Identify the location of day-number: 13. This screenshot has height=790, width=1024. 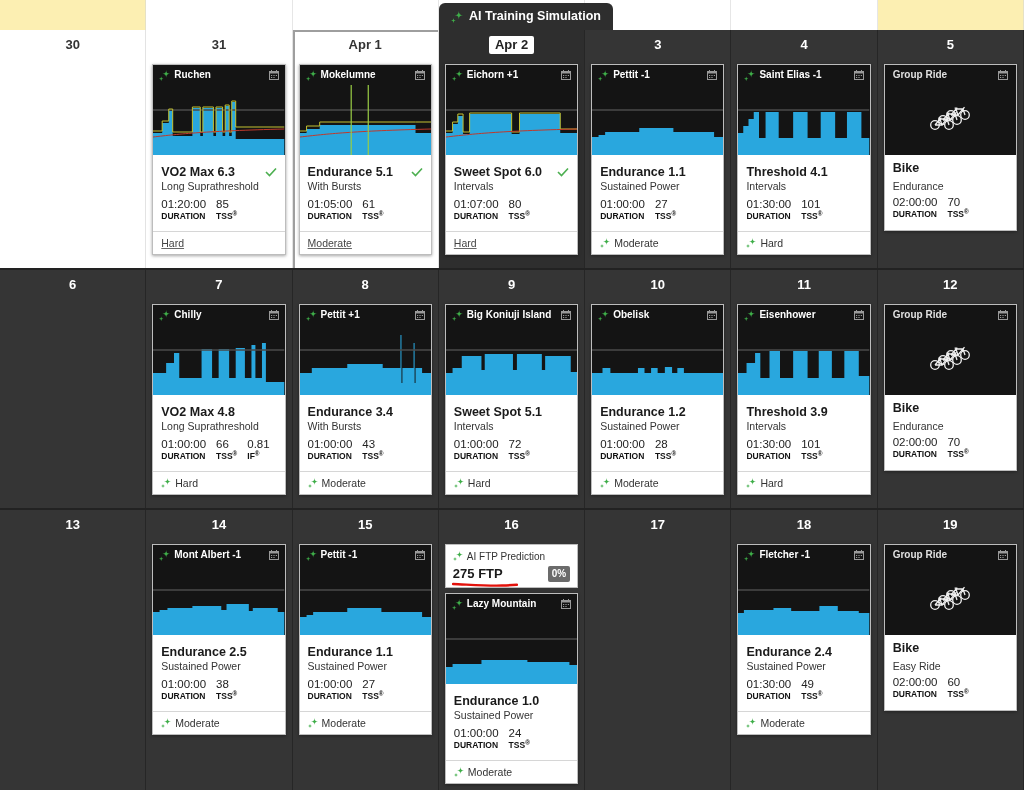
(72, 525).